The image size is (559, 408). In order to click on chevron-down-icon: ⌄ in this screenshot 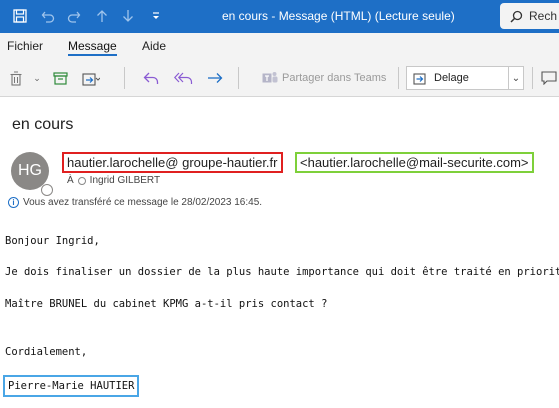, I will do `click(516, 78)`.